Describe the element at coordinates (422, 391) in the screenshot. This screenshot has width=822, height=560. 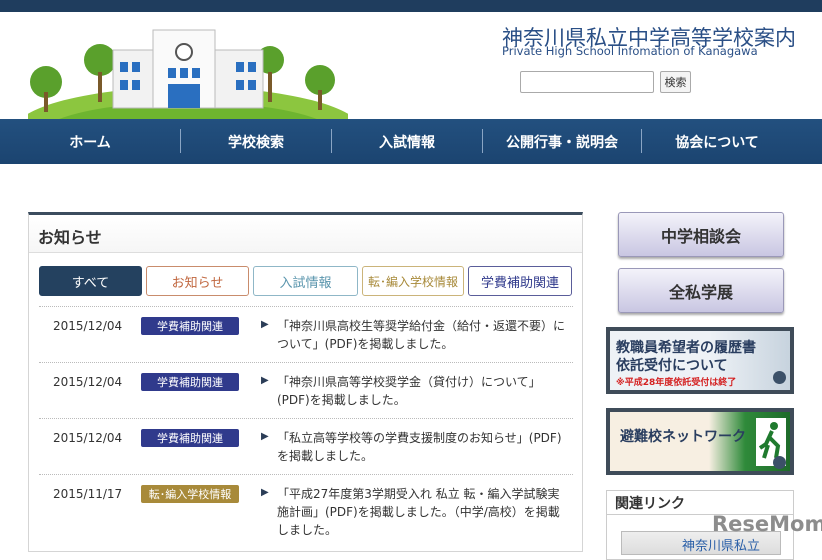
I see `news-link: 「神奈川県高等学校奨学金（貸付け）について」(PDF)を掲載しました。` at that location.